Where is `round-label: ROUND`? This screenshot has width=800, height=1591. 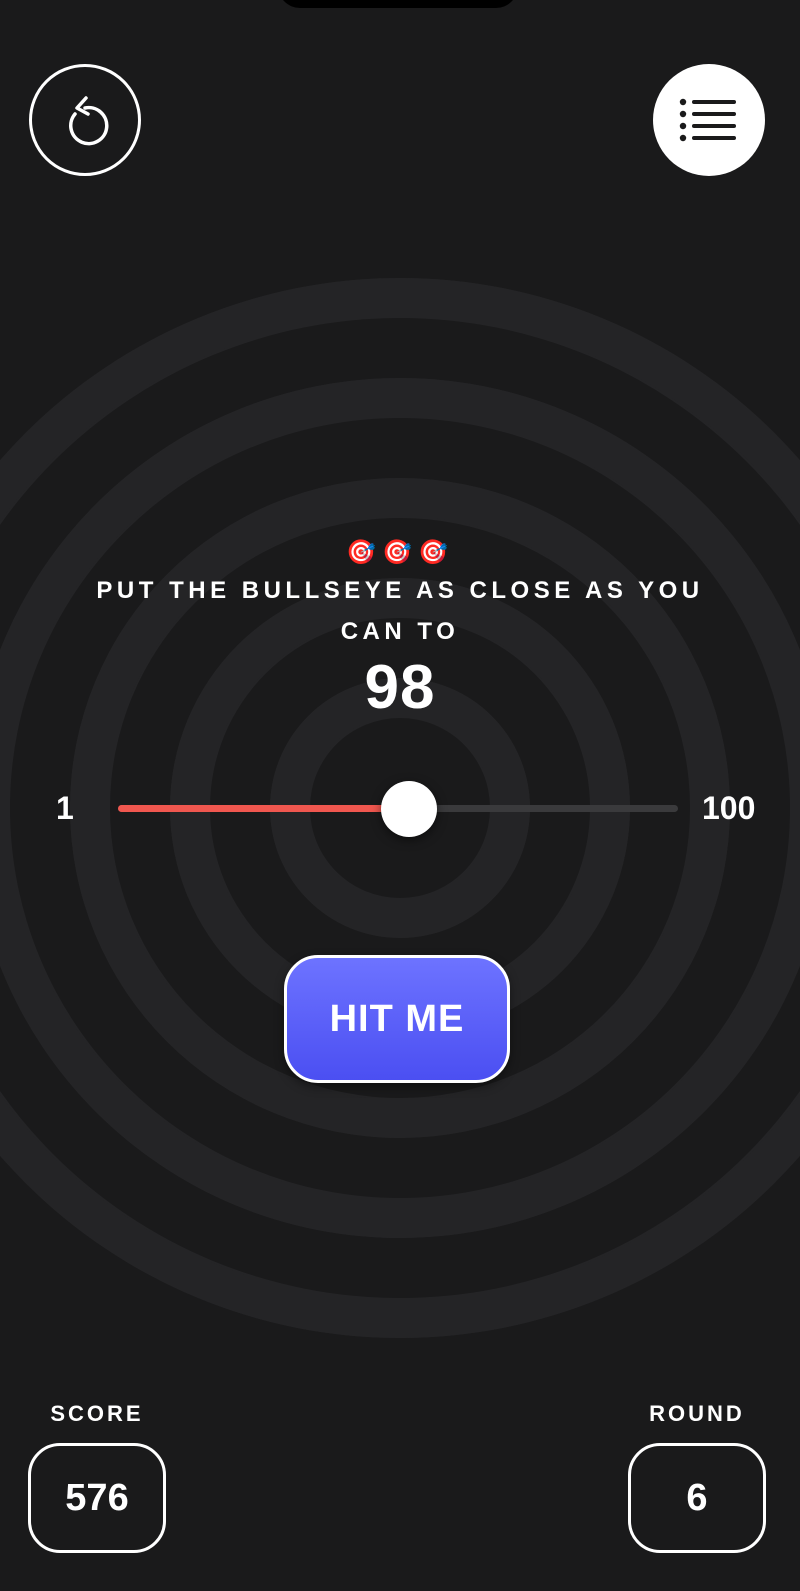 round-label: ROUND is located at coordinates (697, 1413).